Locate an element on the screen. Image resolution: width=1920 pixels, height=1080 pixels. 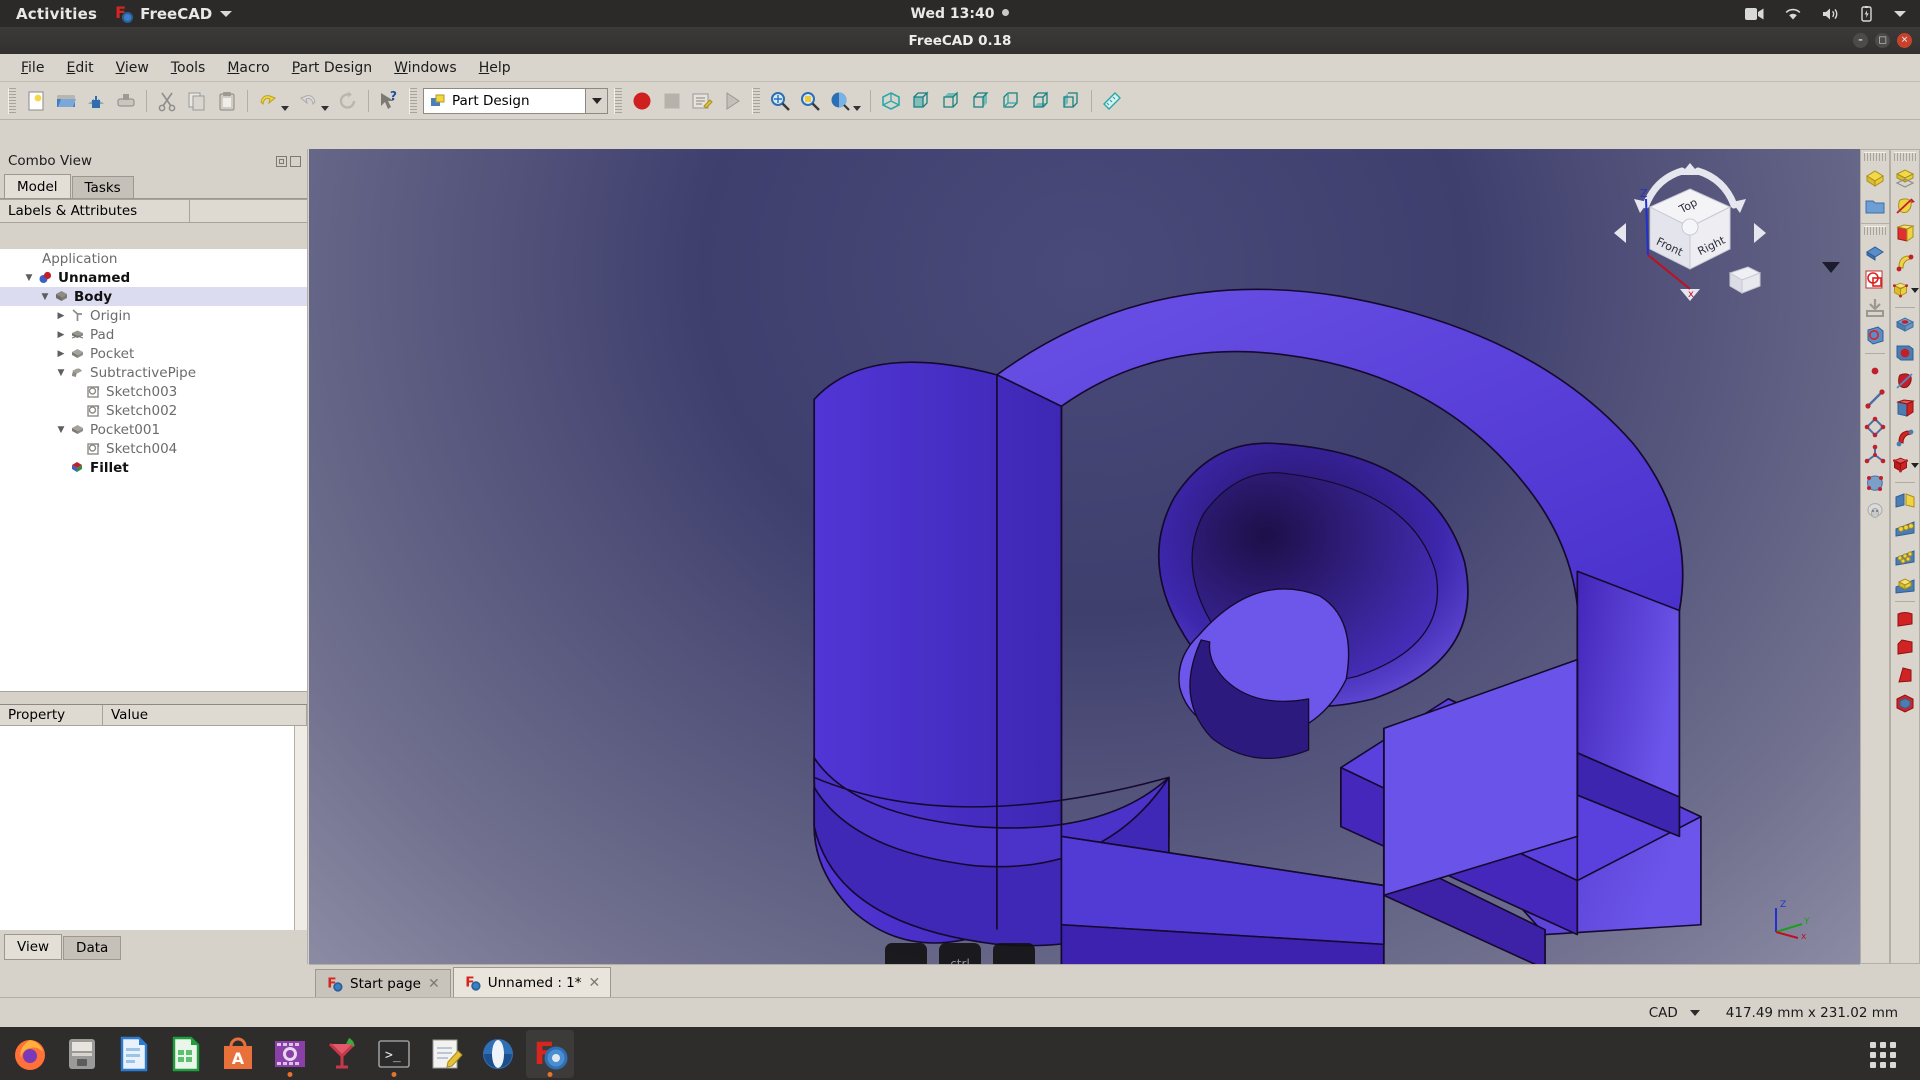
undo-icon is located at coordinates (268, 101).